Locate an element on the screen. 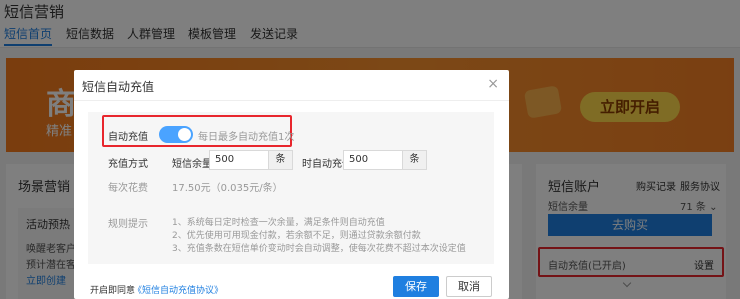 The width and height of the screenshot is (740, 299). dialog-header: 短信自动充值 × is located at coordinates (291, 85).